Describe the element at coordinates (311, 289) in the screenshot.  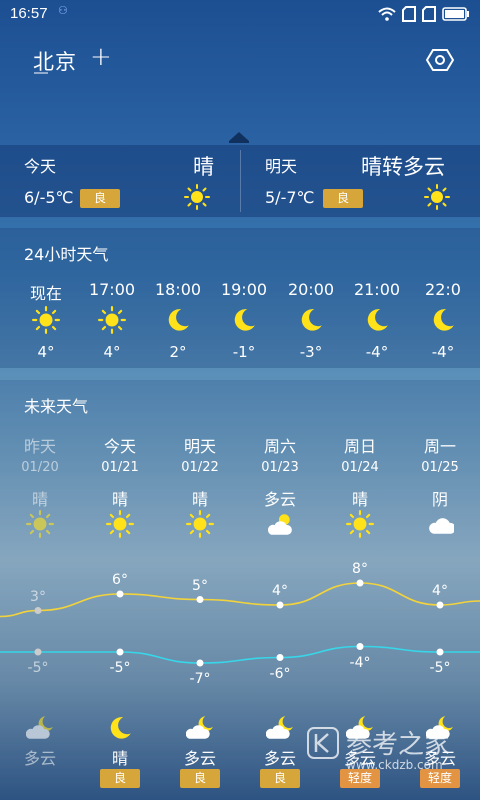
I see `hourly-time: 20:00` at that location.